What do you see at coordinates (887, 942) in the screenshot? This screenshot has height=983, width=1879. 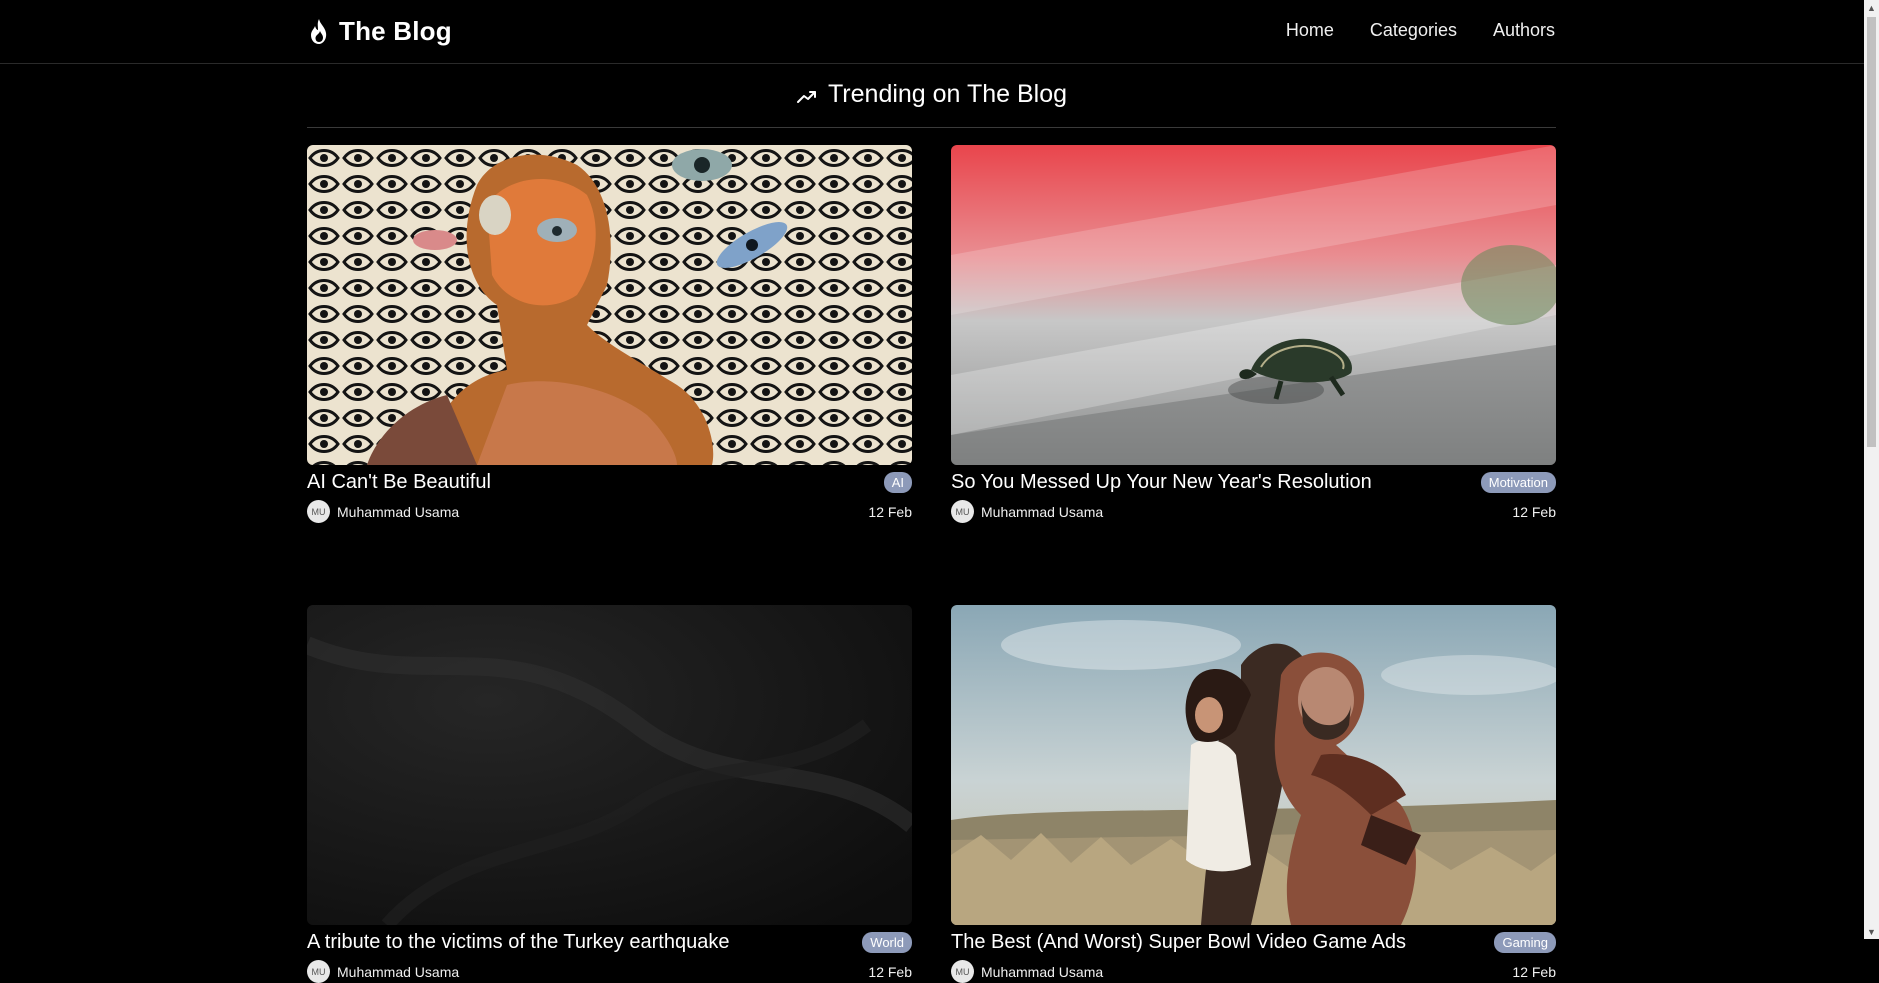 I see `category-badge: World` at bounding box center [887, 942].